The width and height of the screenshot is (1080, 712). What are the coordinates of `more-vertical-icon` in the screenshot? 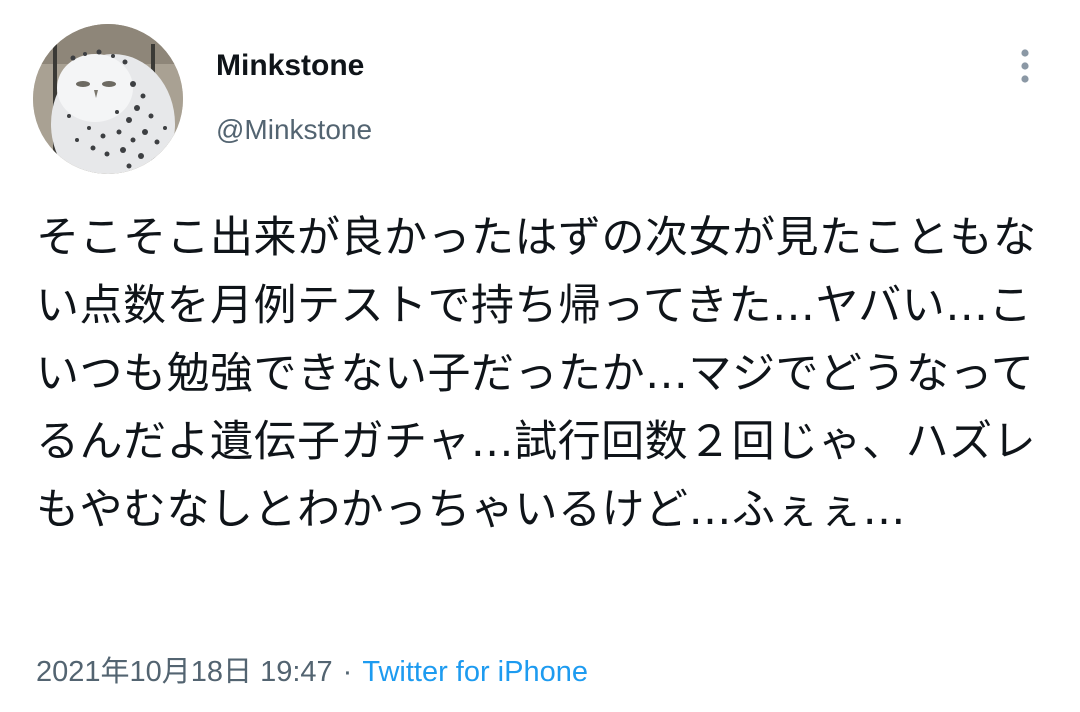 It's located at (1025, 66).